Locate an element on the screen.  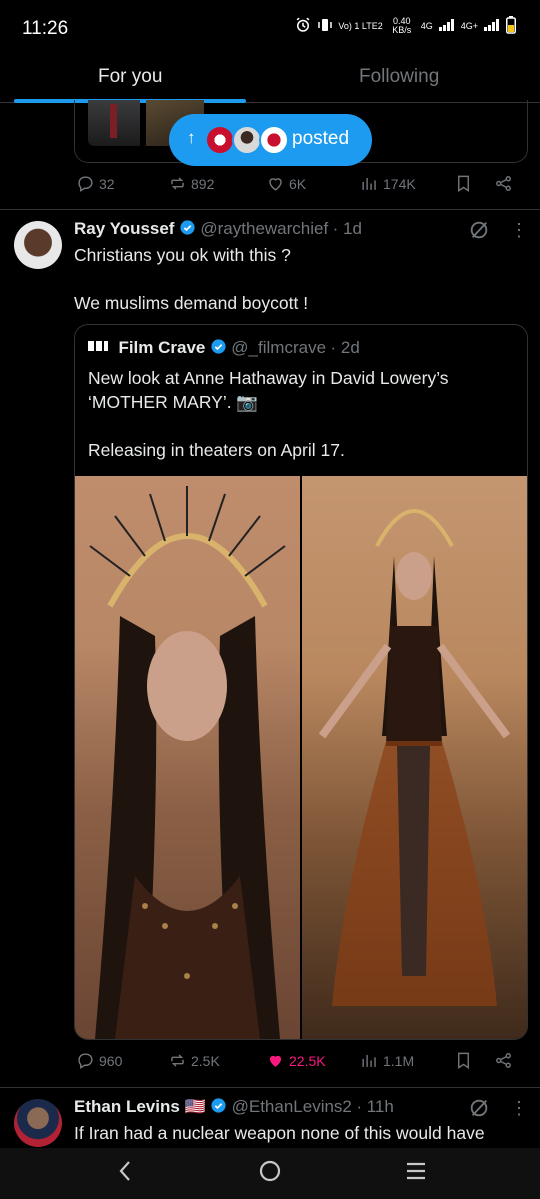
status-icons: Vo) 1 LTE2 0.40 KB/s 4G 4G+ is located at coordinates (405, 26).